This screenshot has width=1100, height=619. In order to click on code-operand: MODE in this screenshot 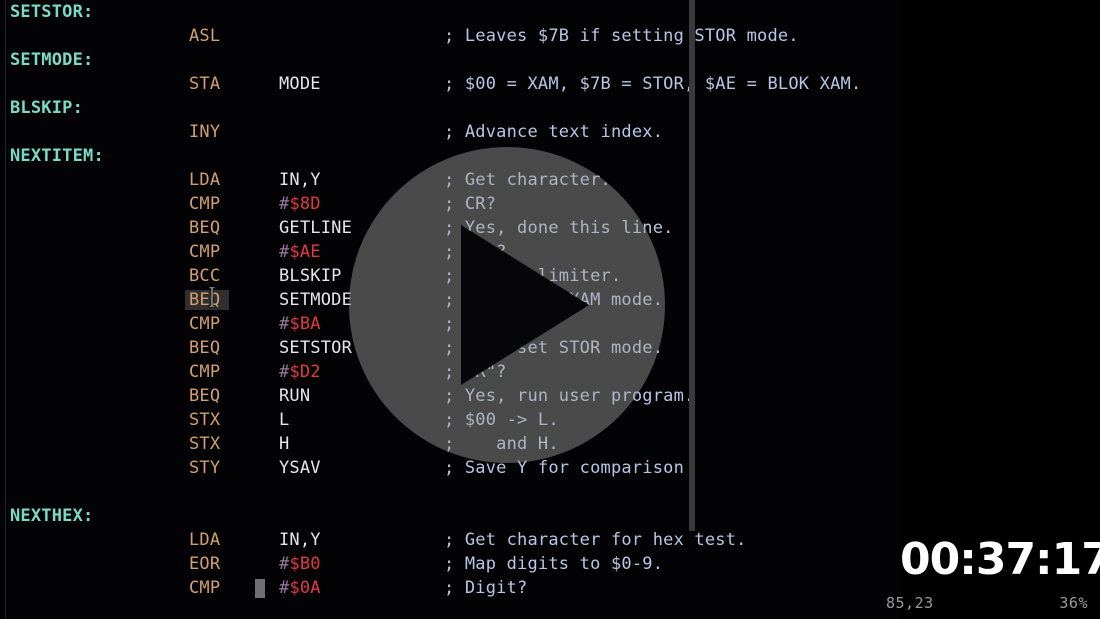, I will do `click(300, 84)`.